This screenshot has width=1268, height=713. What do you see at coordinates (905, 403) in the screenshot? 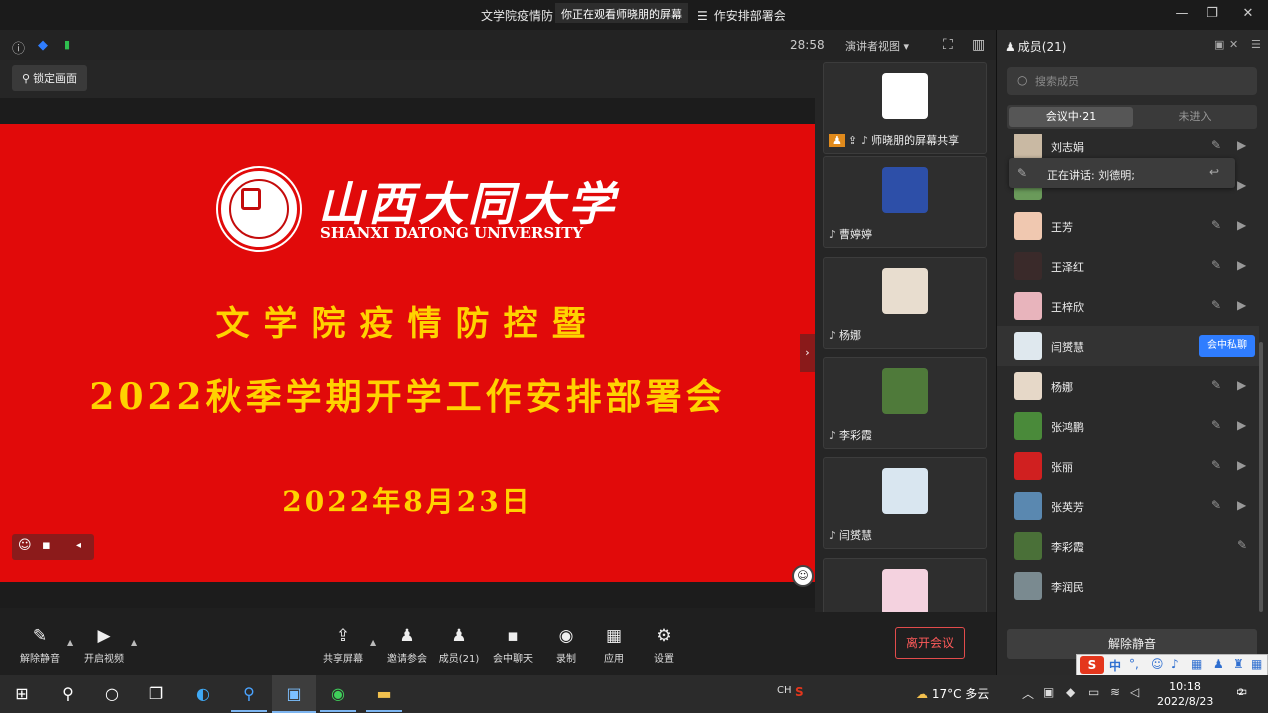
I see `thumbnail-tile: ♪ 李彩霞` at bounding box center [905, 403].